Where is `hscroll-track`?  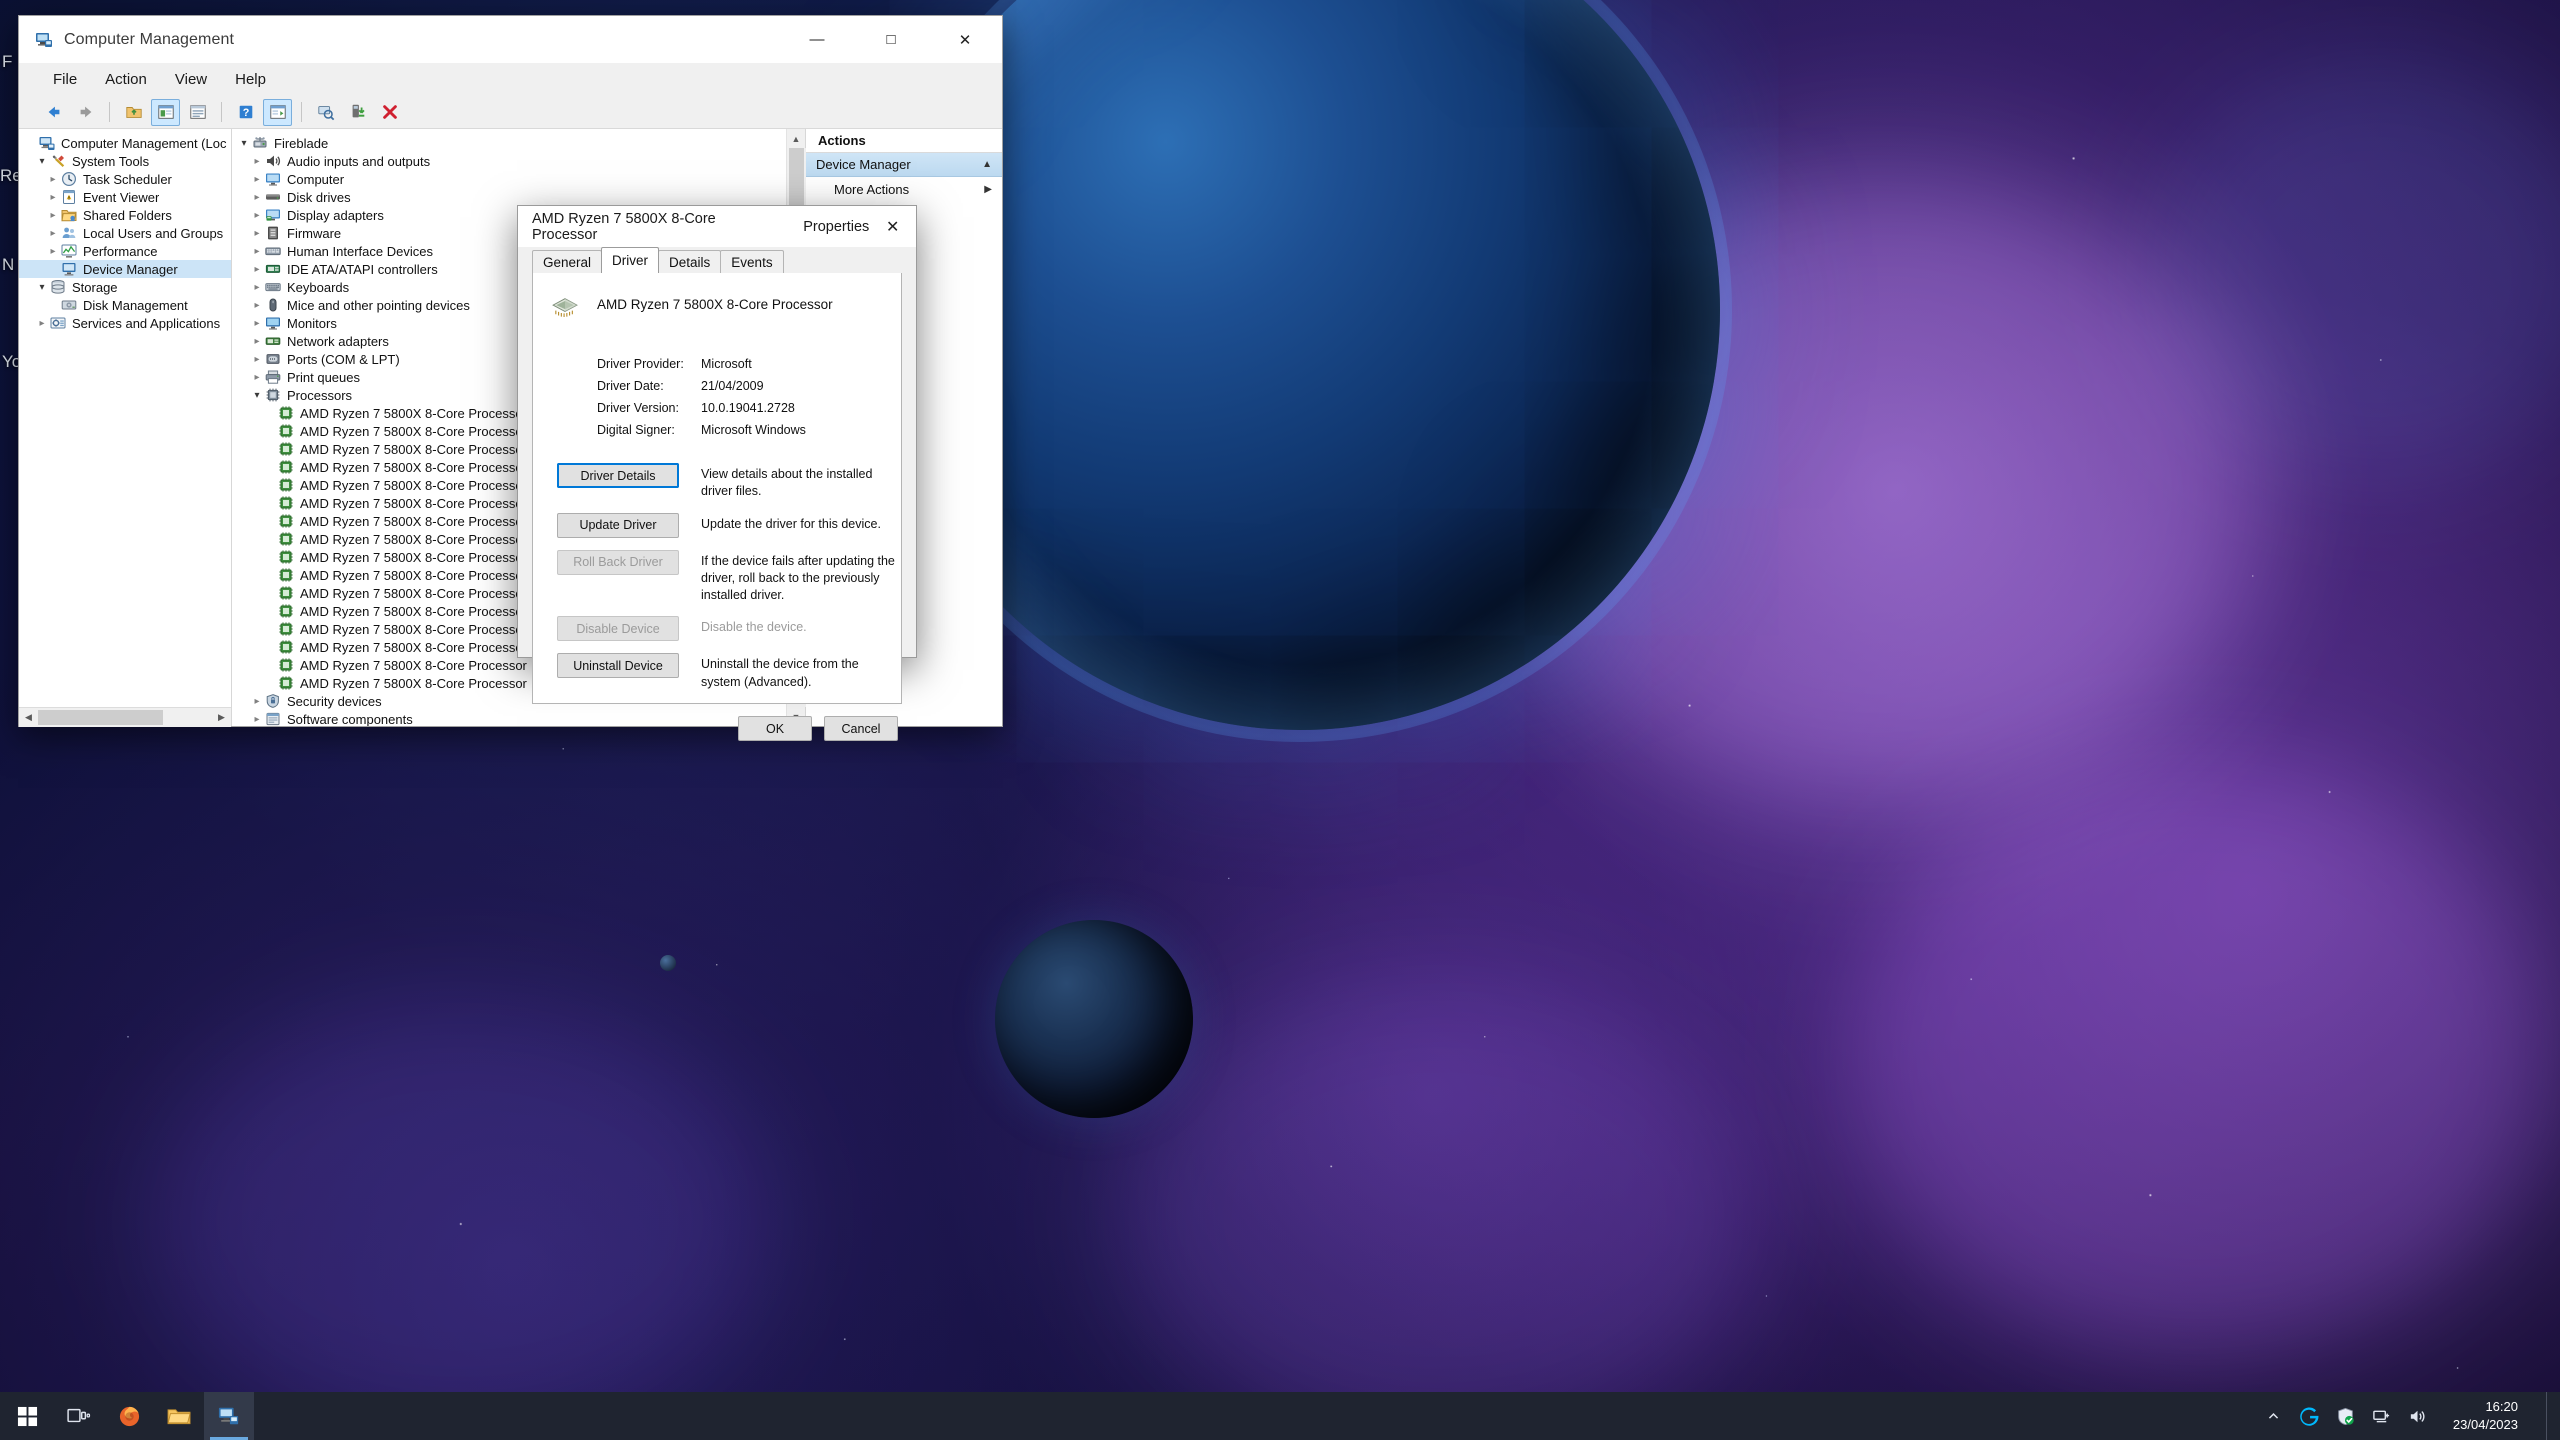 hscroll-track is located at coordinates (125, 717).